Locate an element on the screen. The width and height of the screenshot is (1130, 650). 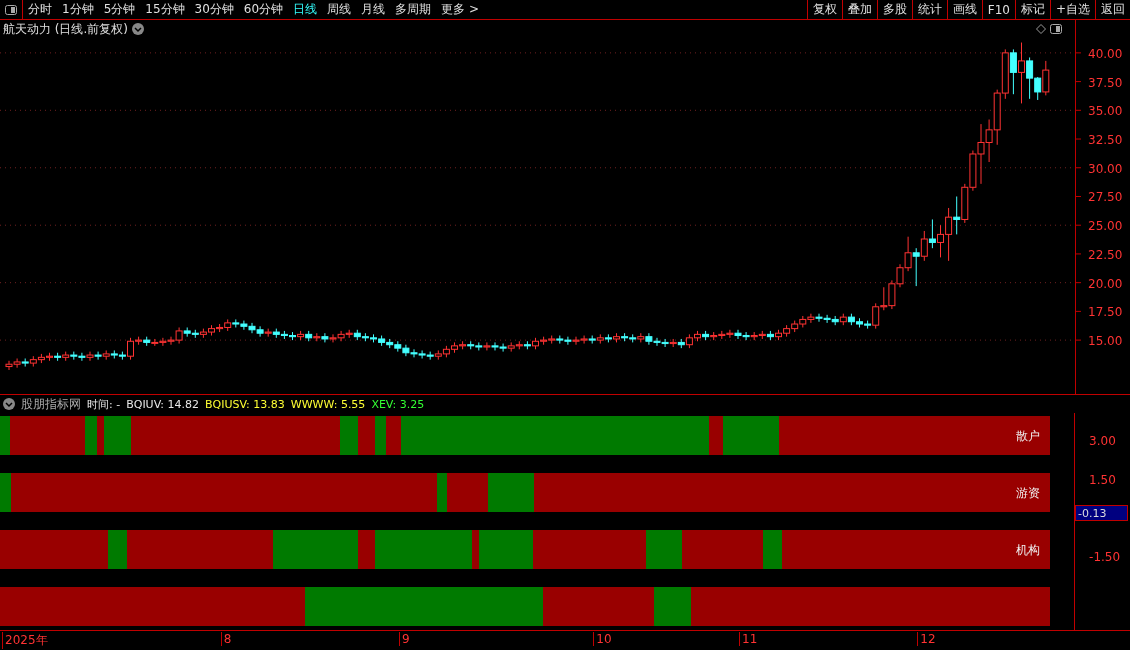
period-tab: 60分钟 is located at coordinates (263, 9).